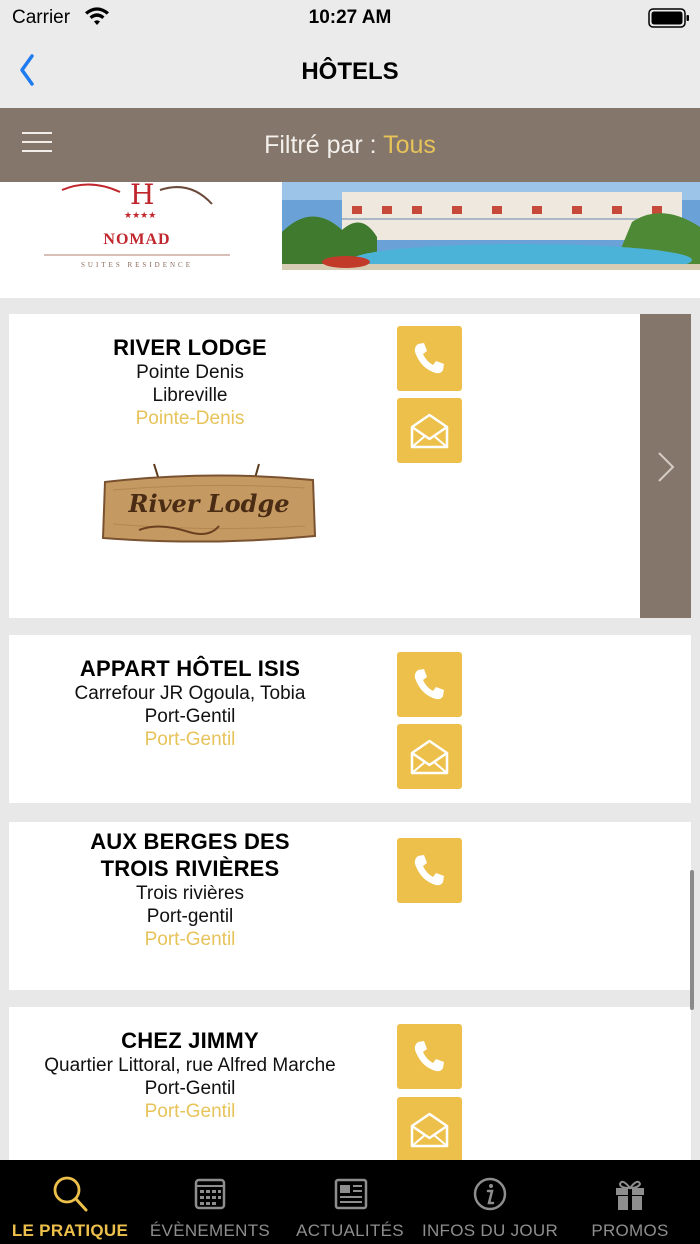 Image resolution: width=700 pixels, height=1244 pixels. I want to click on river-lodge-logo: River Lodge, so click(209, 505).